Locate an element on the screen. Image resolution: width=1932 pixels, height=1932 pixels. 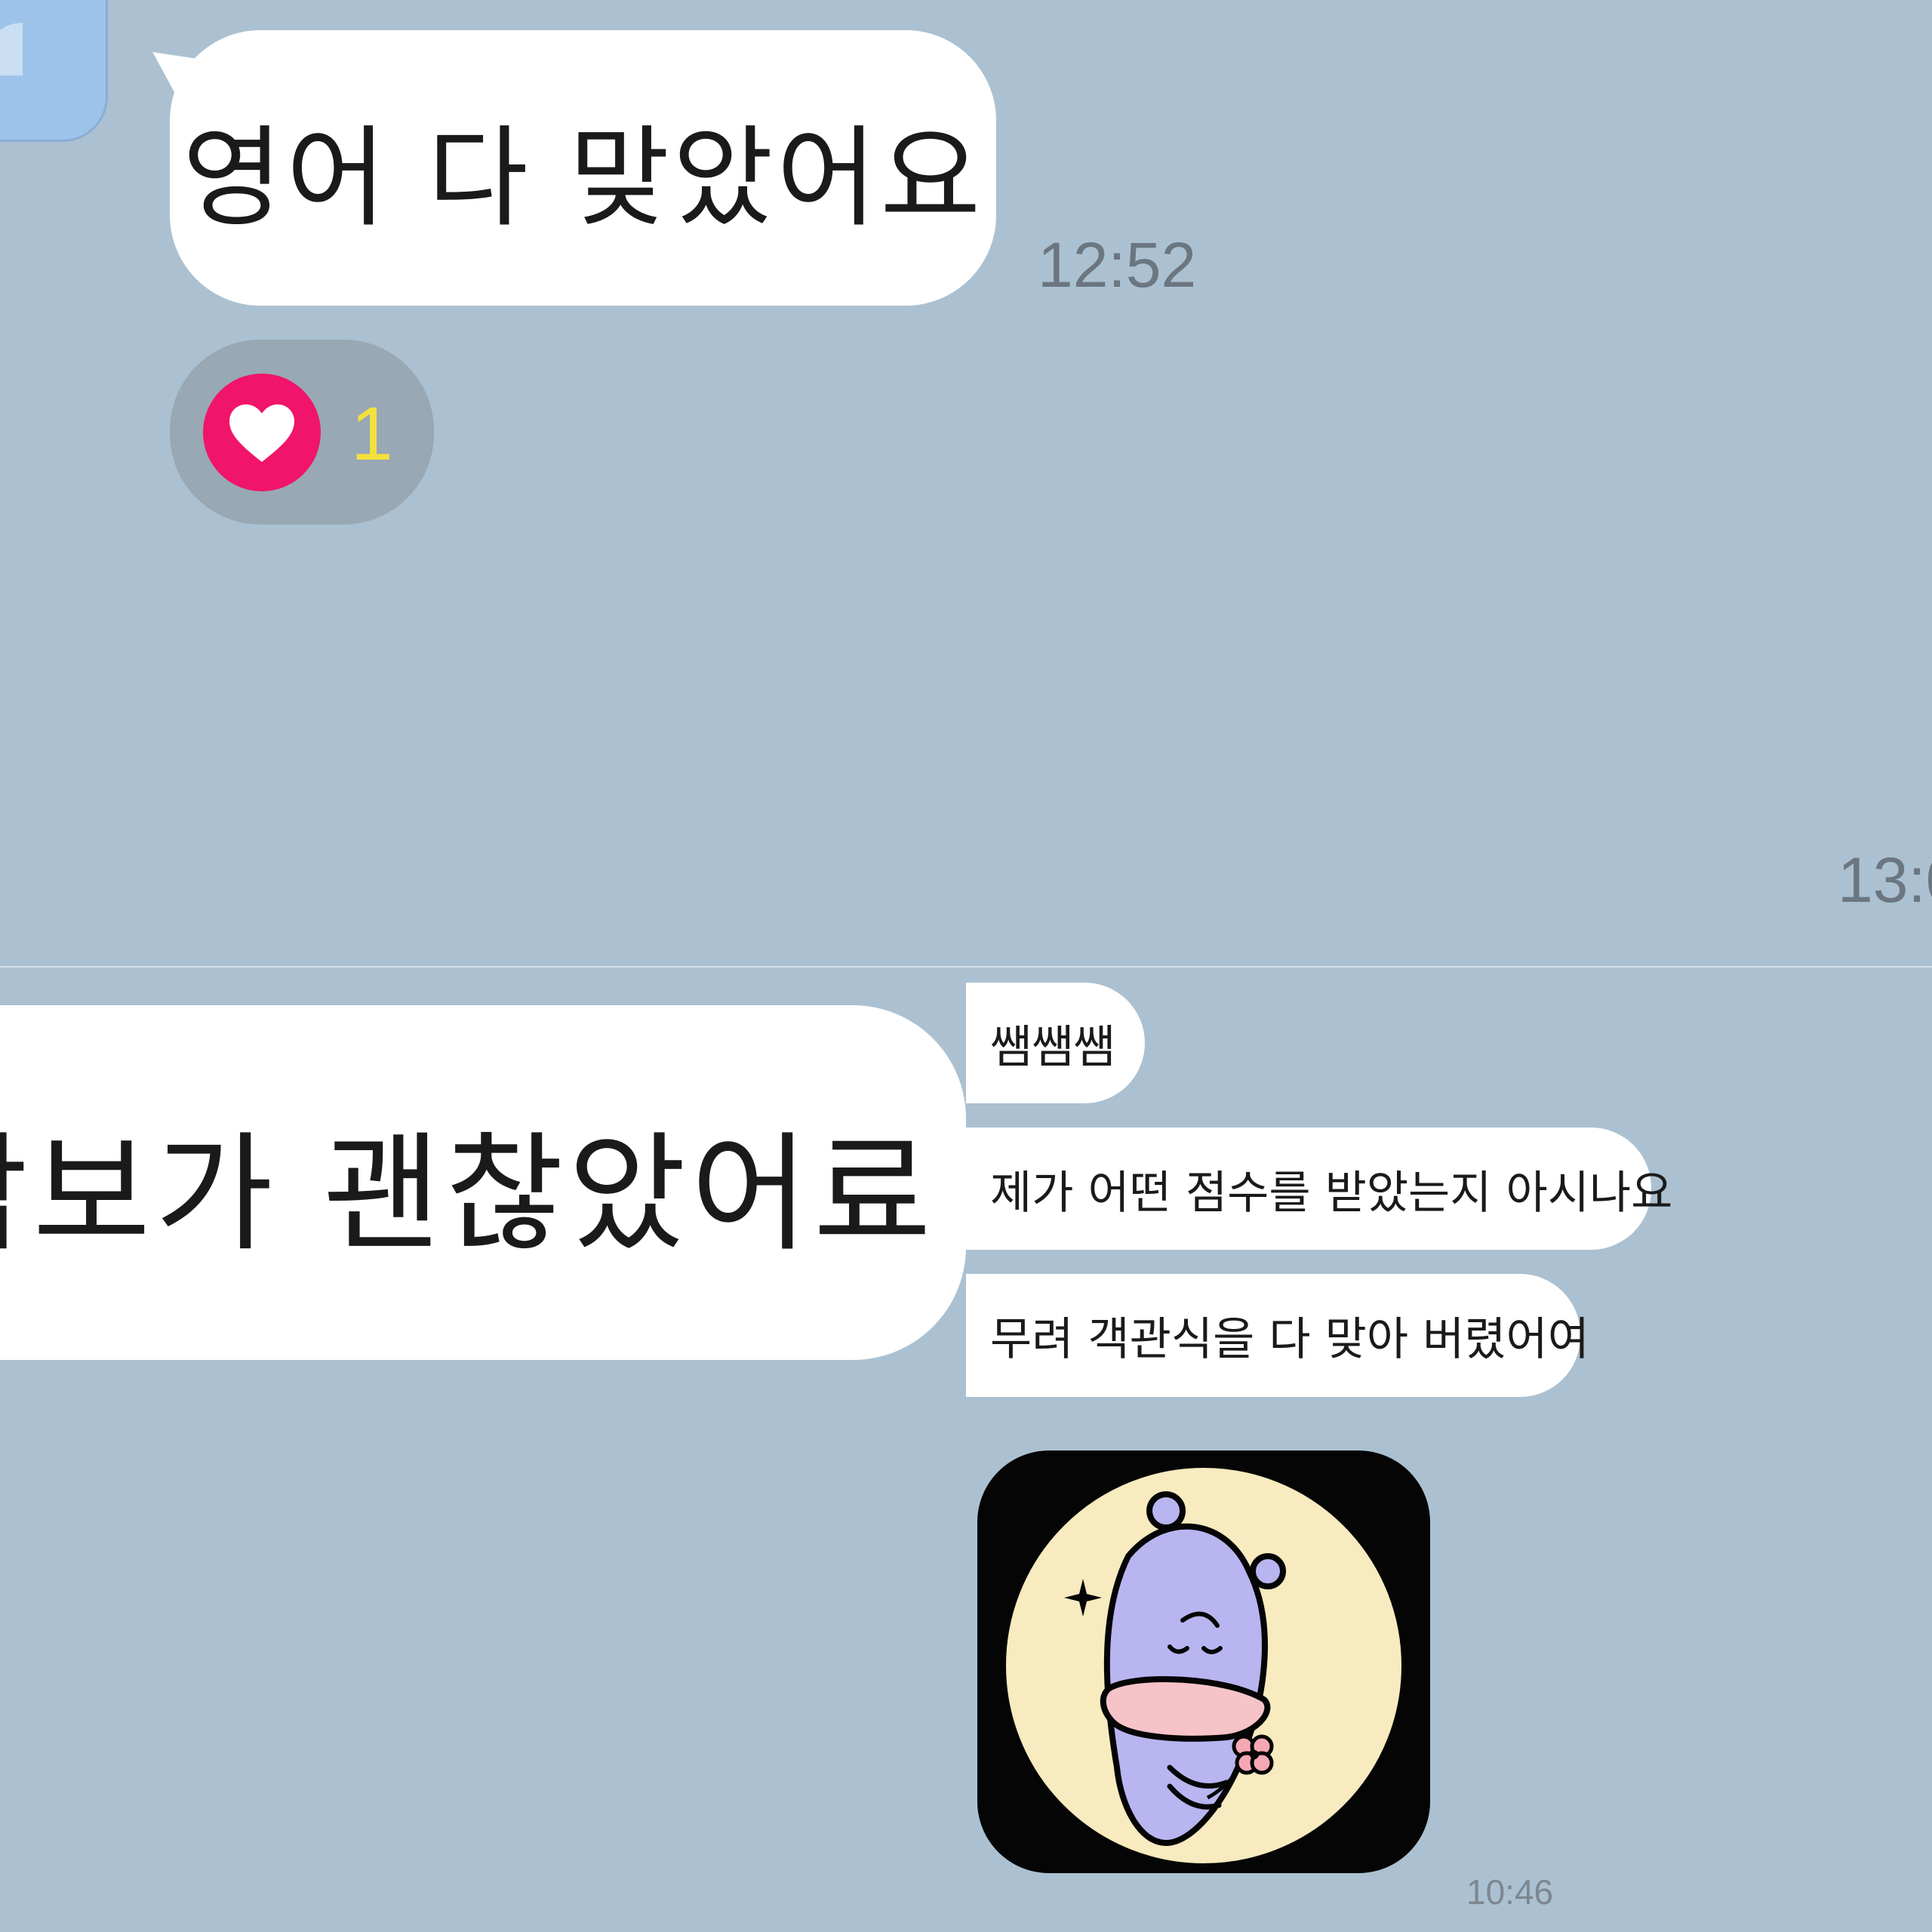
reaction-badge: 1 is located at coordinates (302, 432).